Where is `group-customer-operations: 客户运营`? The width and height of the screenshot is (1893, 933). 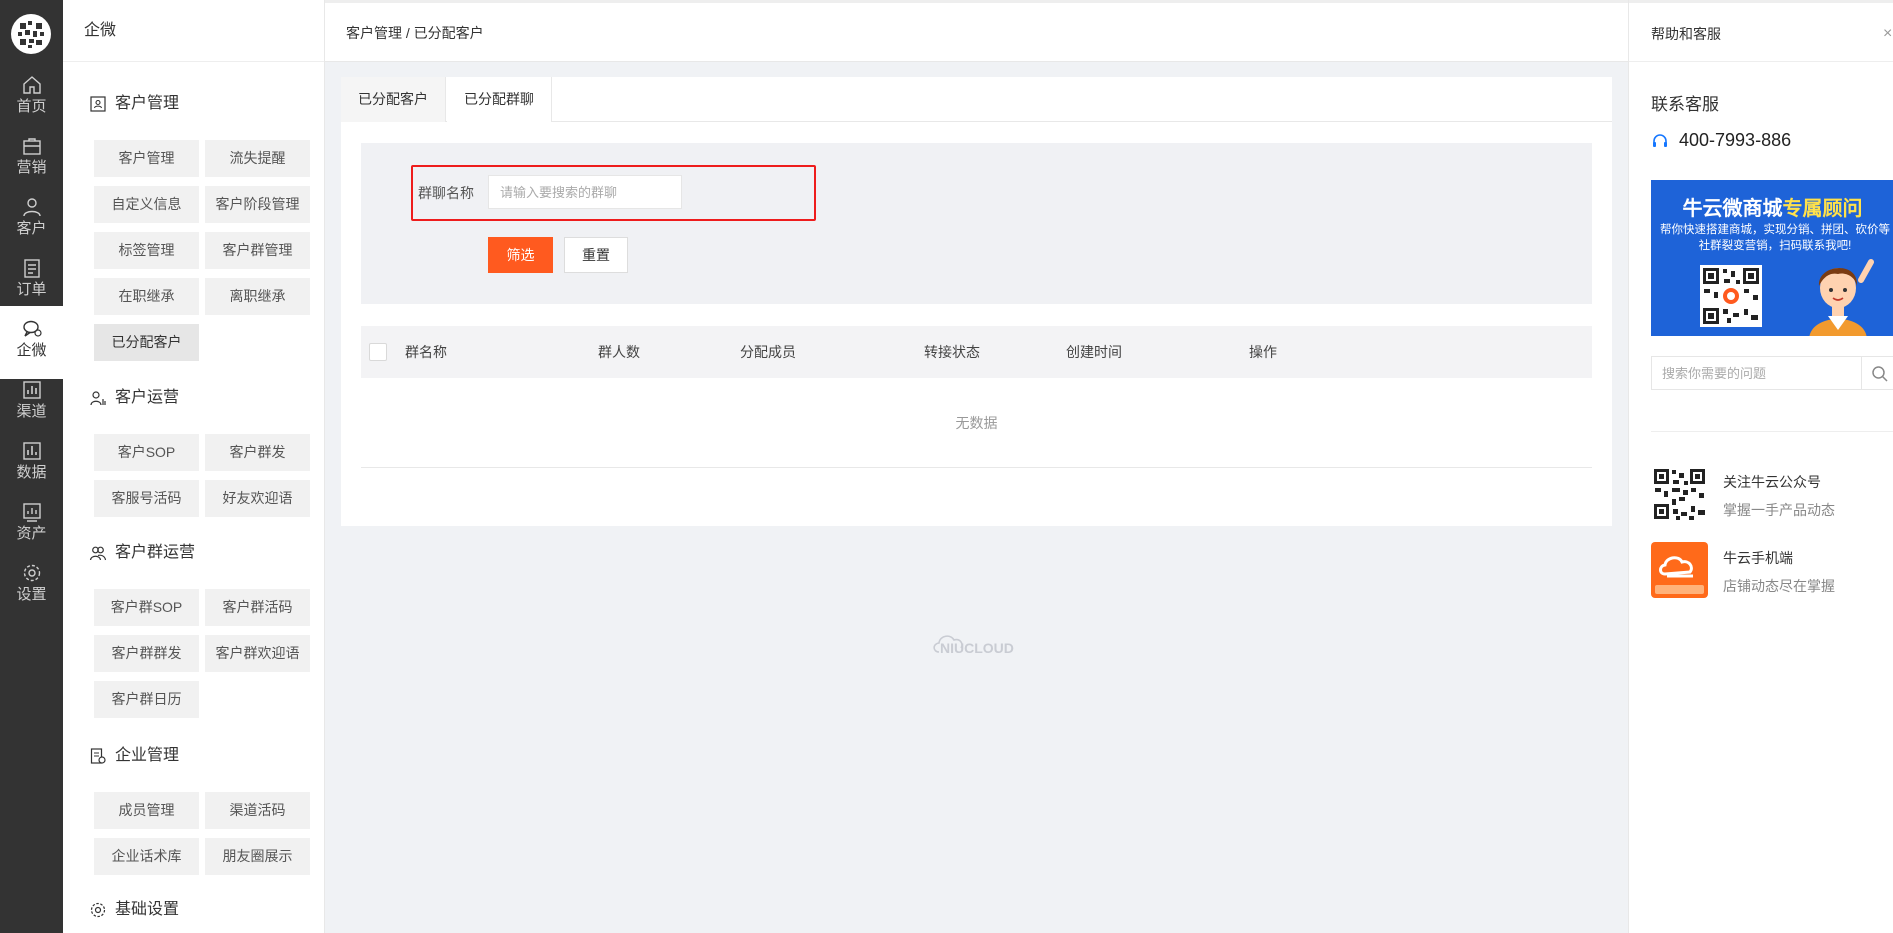 group-customer-operations: 客户运营 is located at coordinates (134, 398).